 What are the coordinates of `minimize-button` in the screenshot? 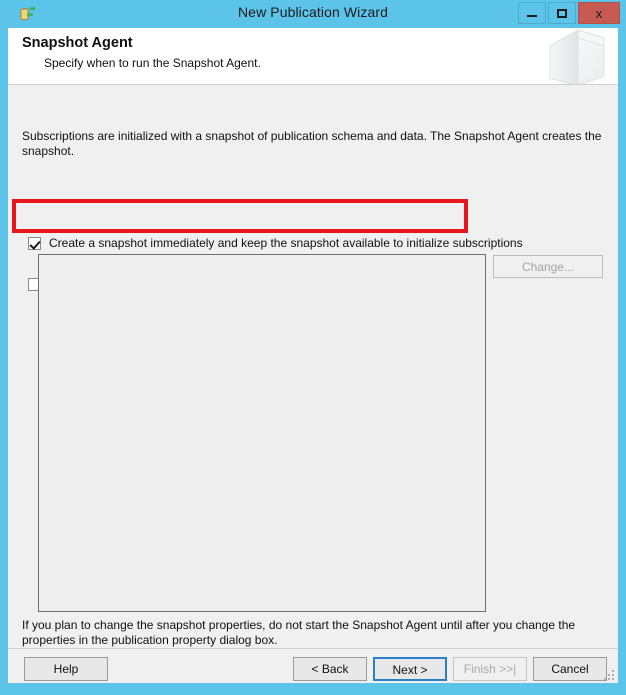 It's located at (532, 13).